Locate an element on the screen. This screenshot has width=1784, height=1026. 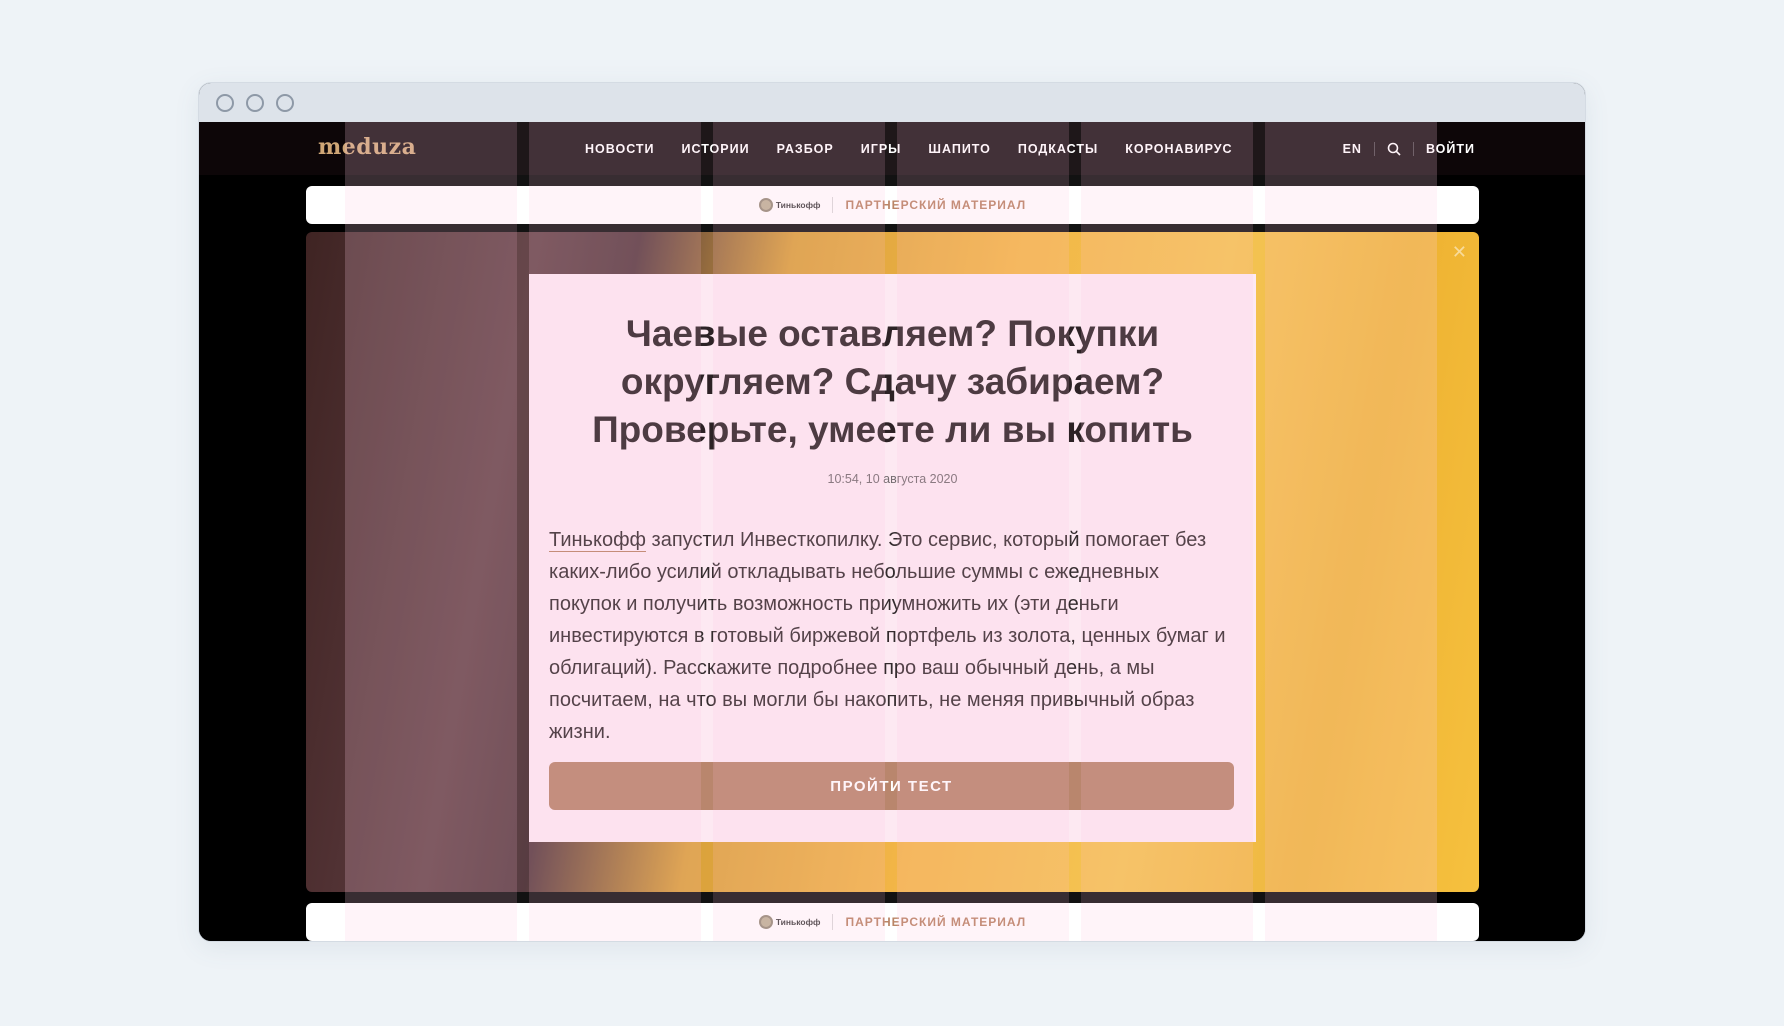
nav-item-stories: ИСТОРИИ is located at coordinates (716, 149).